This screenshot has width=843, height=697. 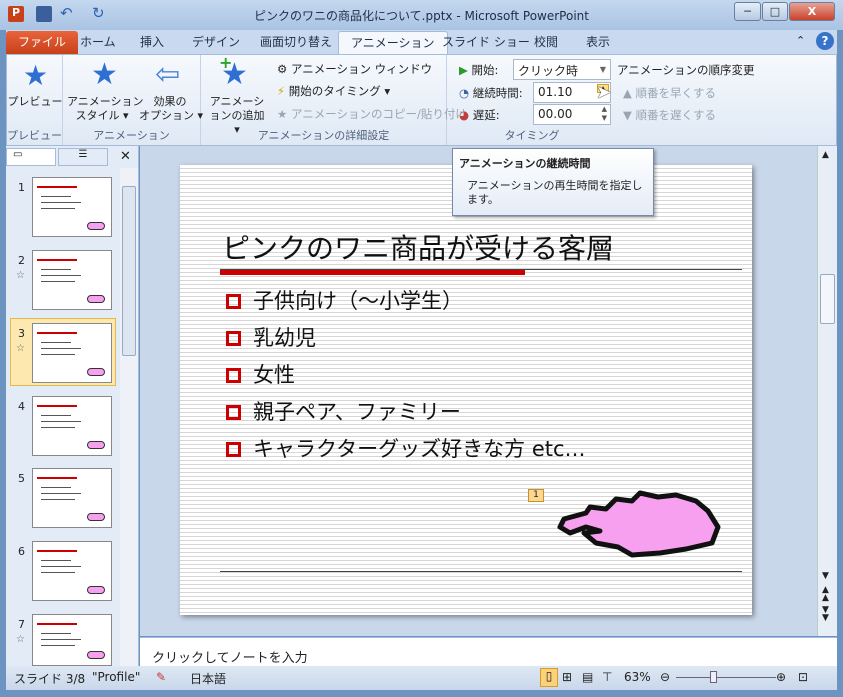 I want to click on painter-star-icon: ★, so click(x=284, y=114).